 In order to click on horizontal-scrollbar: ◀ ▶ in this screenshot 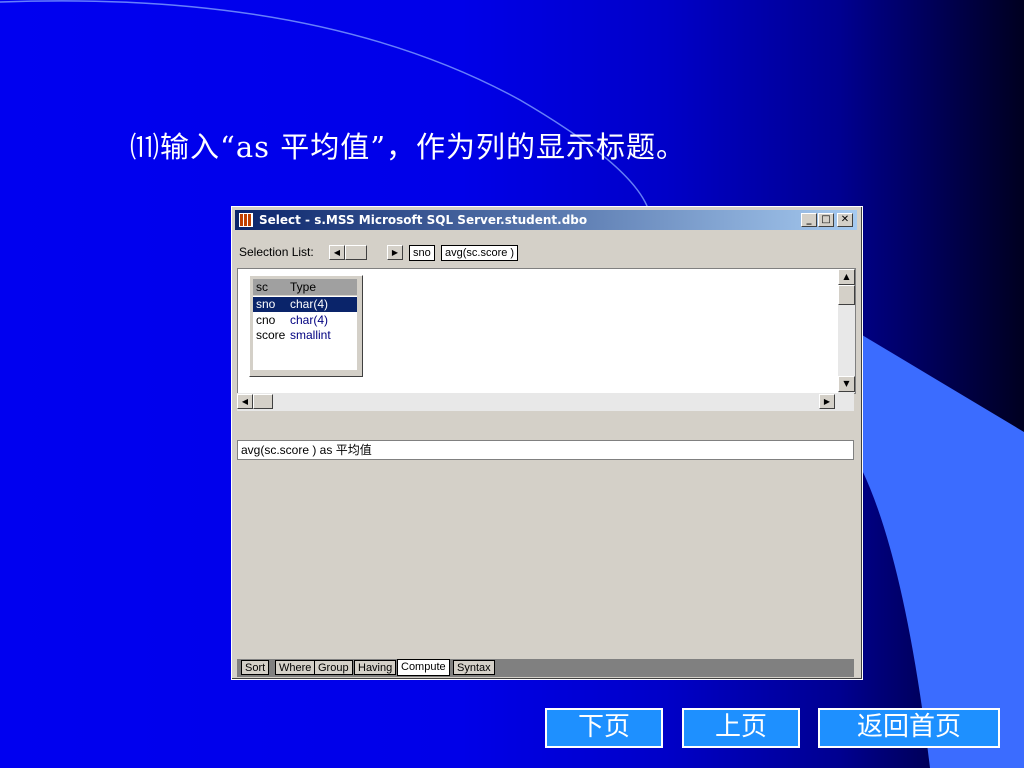, I will do `click(545, 402)`.